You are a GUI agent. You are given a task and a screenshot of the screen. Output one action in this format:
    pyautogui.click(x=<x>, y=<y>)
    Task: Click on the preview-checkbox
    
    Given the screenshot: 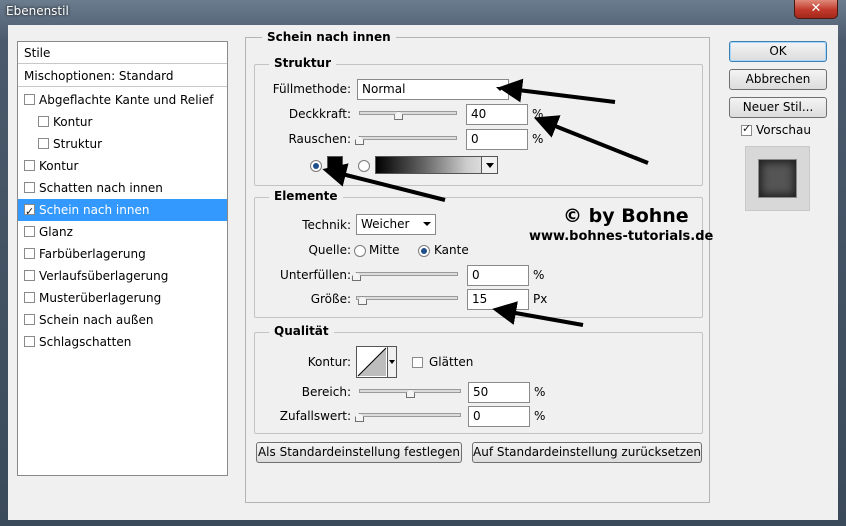 What is the action you would take?
    pyautogui.click(x=746, y=129)
    